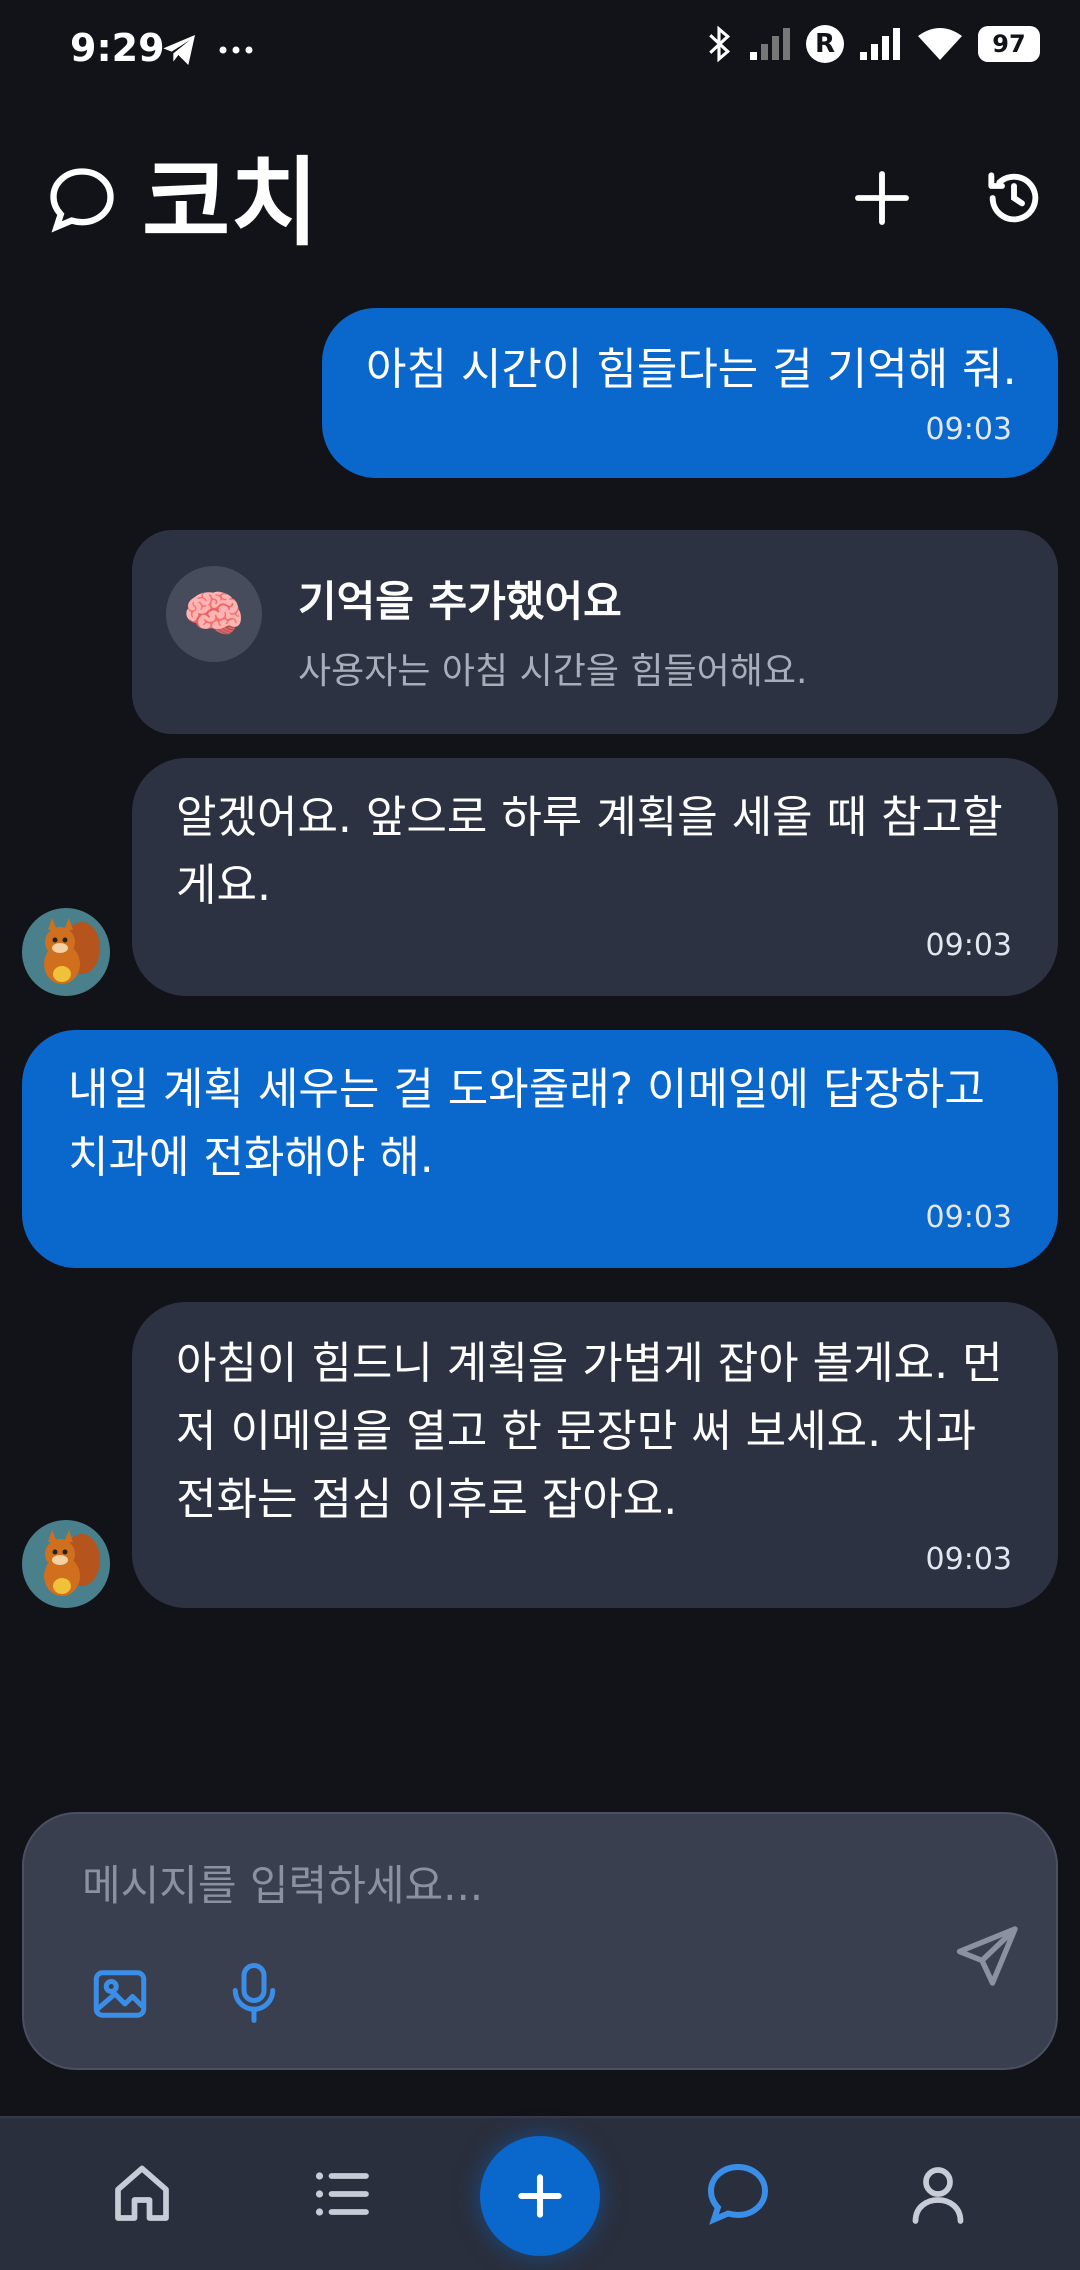  What do you see at coordinates (460, 601) in the screenshot?
I see `memory-title: 기억을 추가했어요` at bounding box center [460, 601].